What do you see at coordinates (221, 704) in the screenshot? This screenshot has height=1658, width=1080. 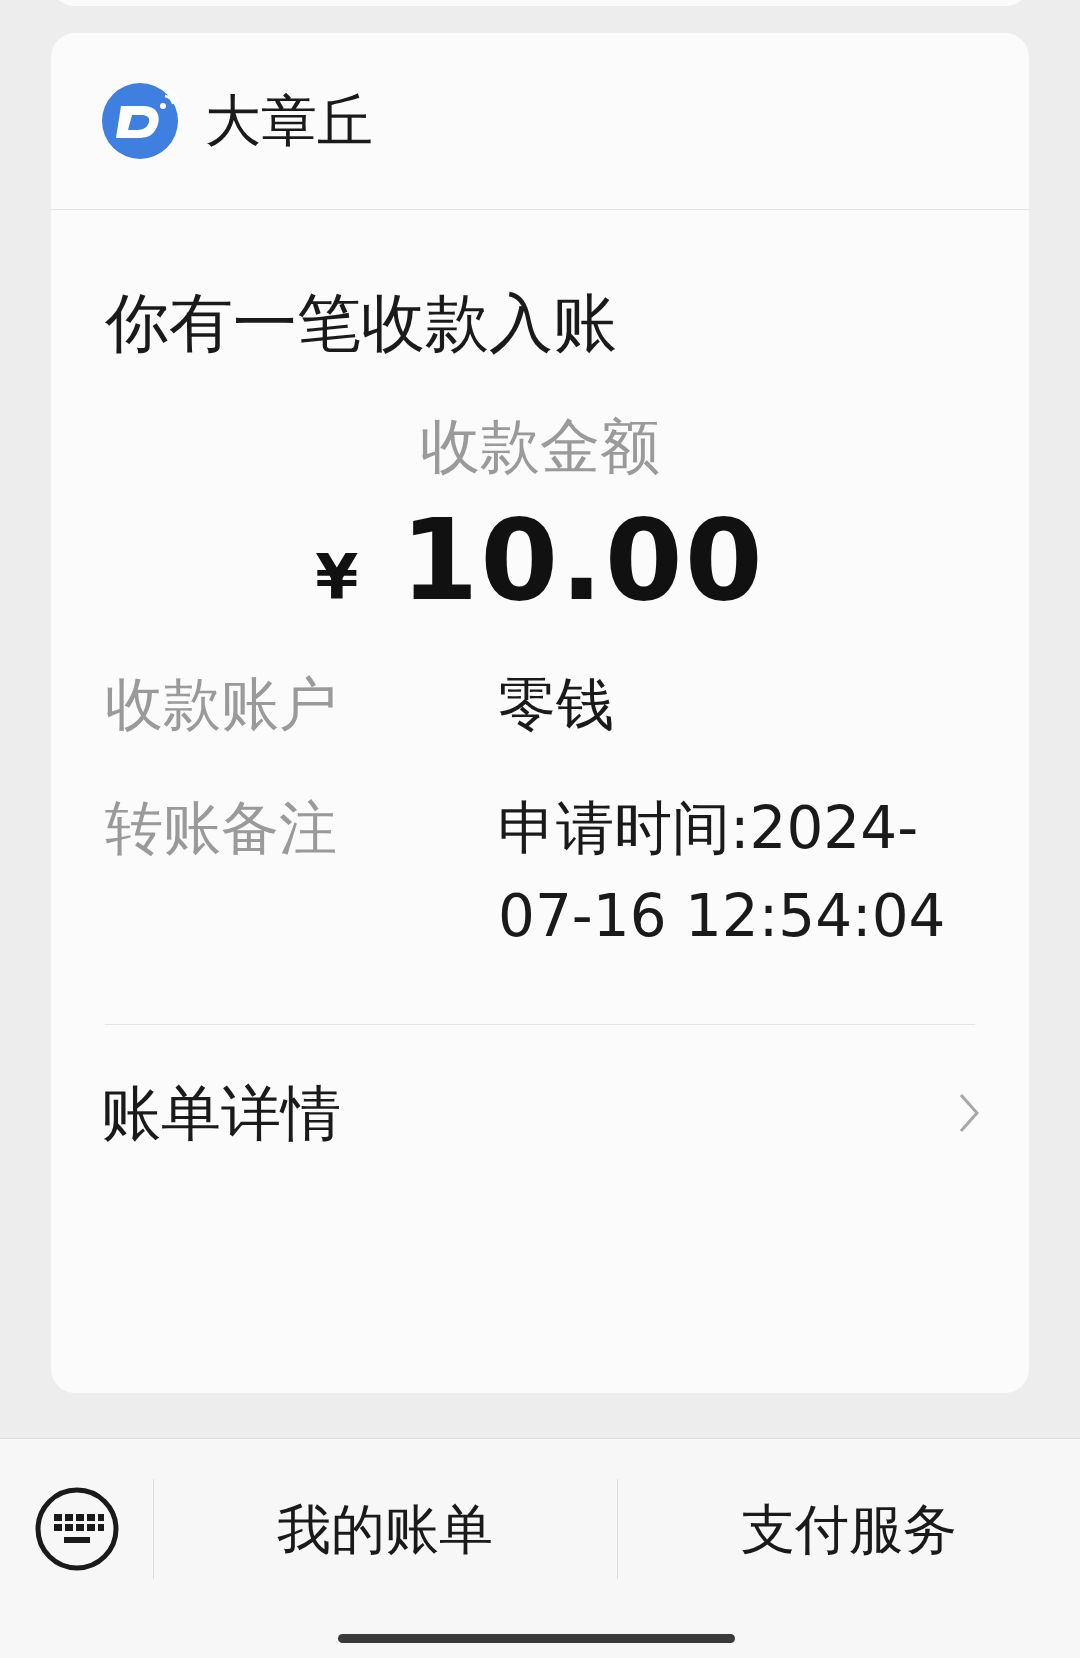 I see `detail-label: 收款账户` at bounding box center [221, 704].